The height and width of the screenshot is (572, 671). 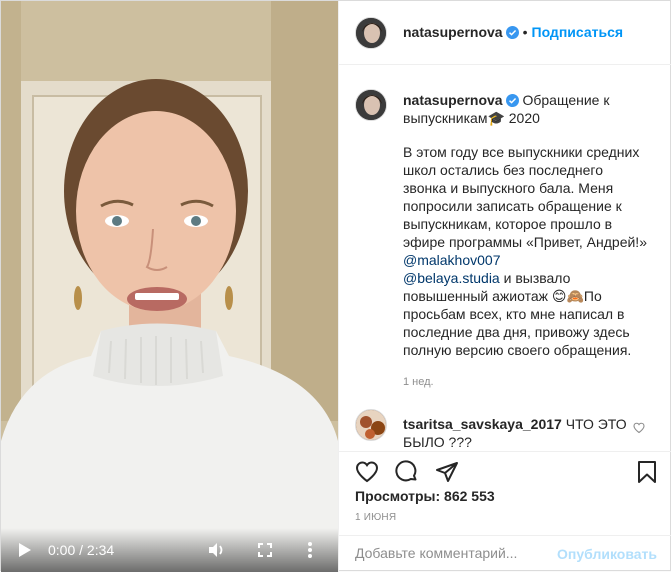 I want to click on caption-avatar, so click(x=371, y=105).